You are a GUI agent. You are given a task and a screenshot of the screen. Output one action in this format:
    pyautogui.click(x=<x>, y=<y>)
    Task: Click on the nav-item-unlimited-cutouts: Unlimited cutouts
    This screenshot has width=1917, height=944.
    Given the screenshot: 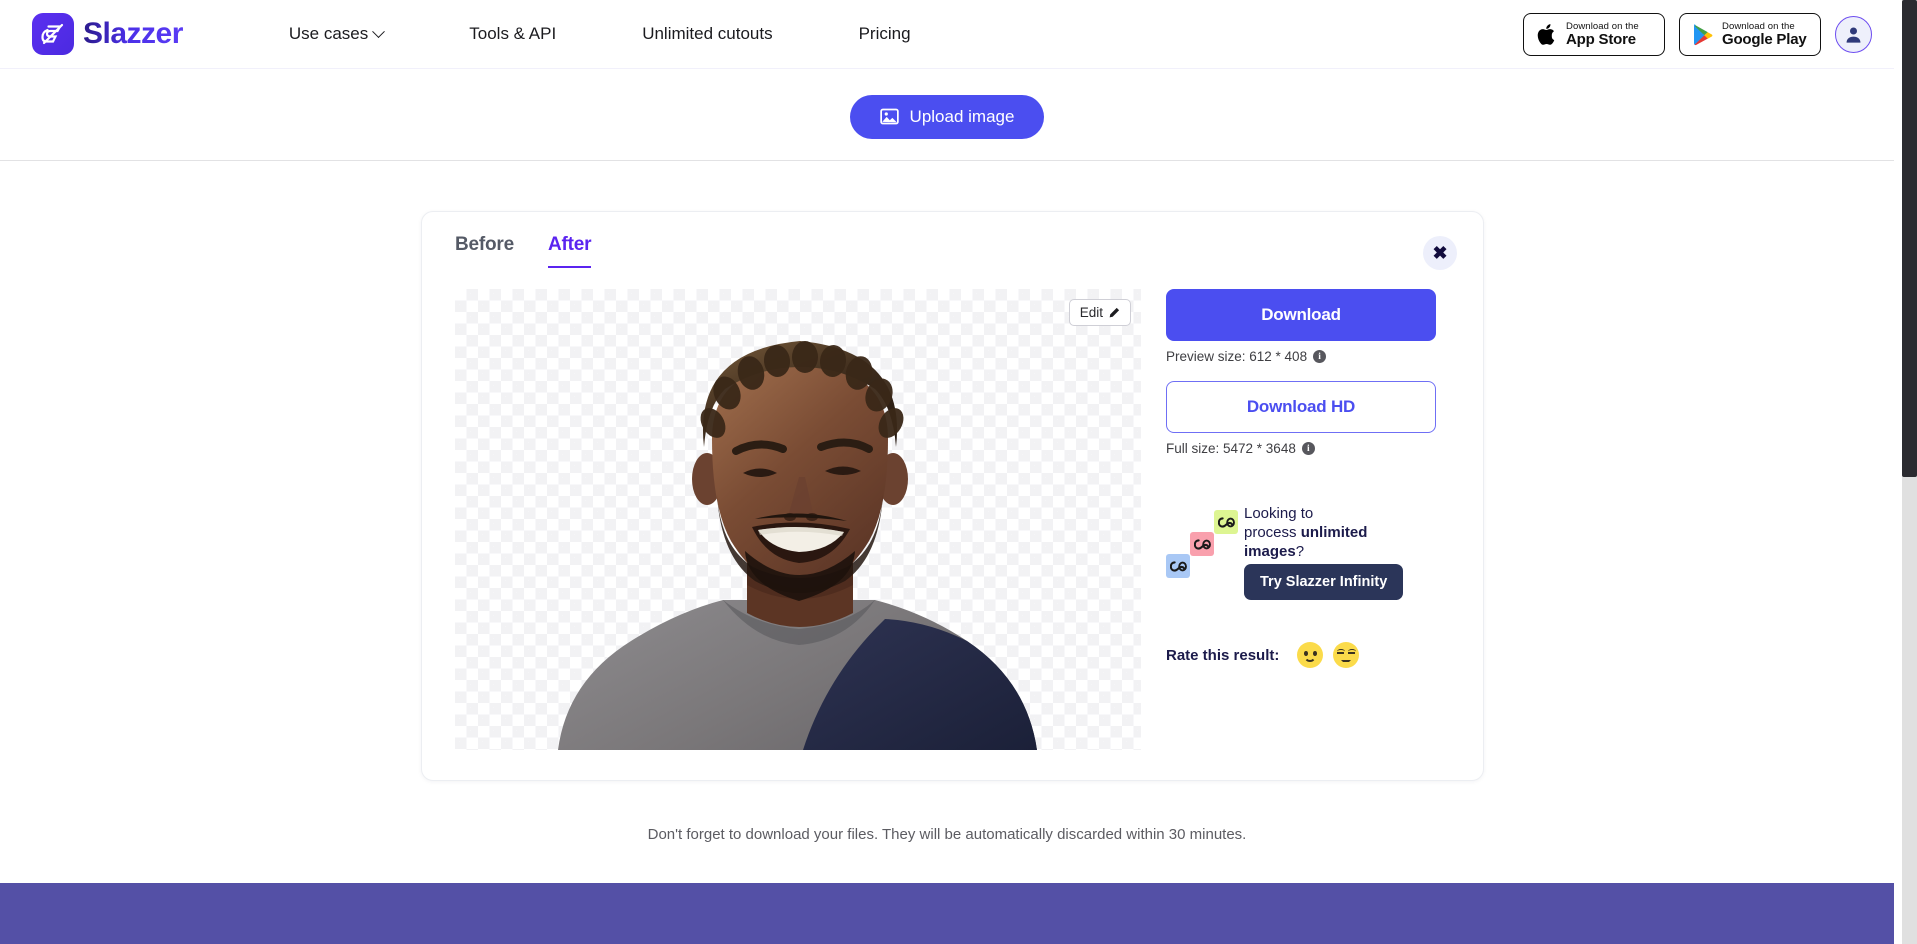 What is the action you would take?
    pyautogui.click(x=707, y=34)
    